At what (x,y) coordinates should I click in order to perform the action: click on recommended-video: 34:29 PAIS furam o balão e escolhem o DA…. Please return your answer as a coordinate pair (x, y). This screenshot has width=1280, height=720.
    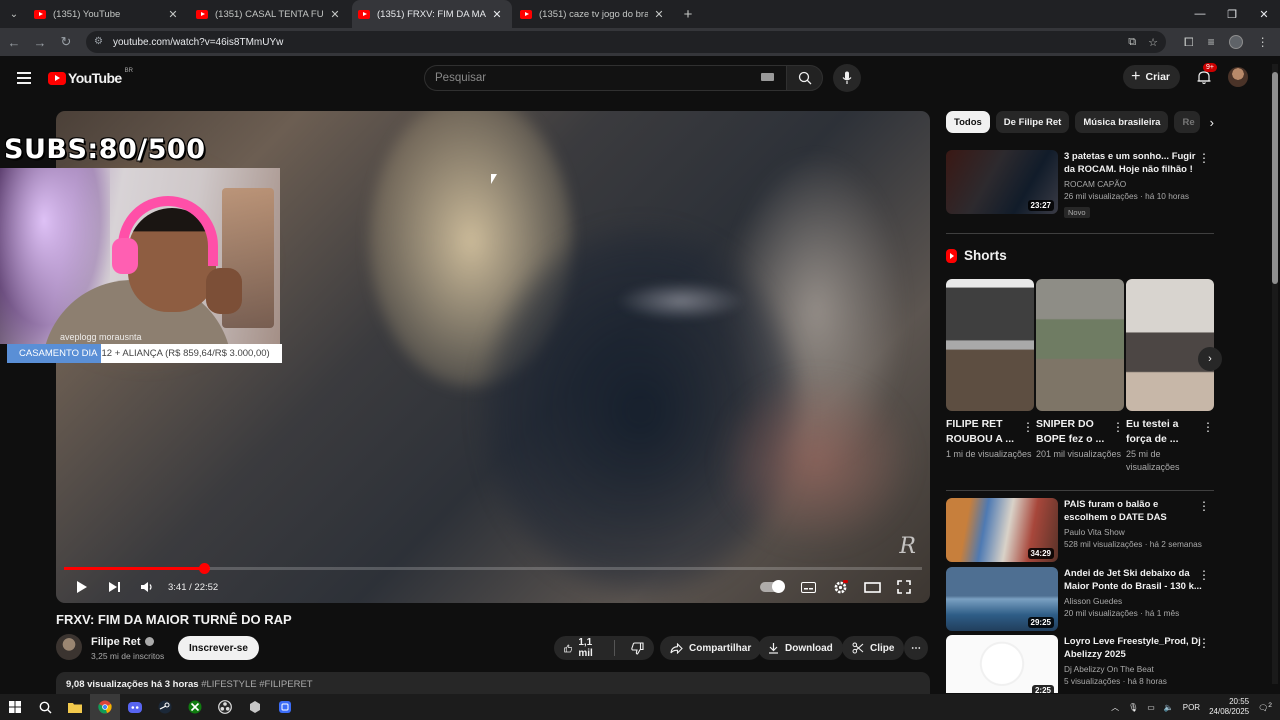
    Looking at the image, I should click on (1080, 530).